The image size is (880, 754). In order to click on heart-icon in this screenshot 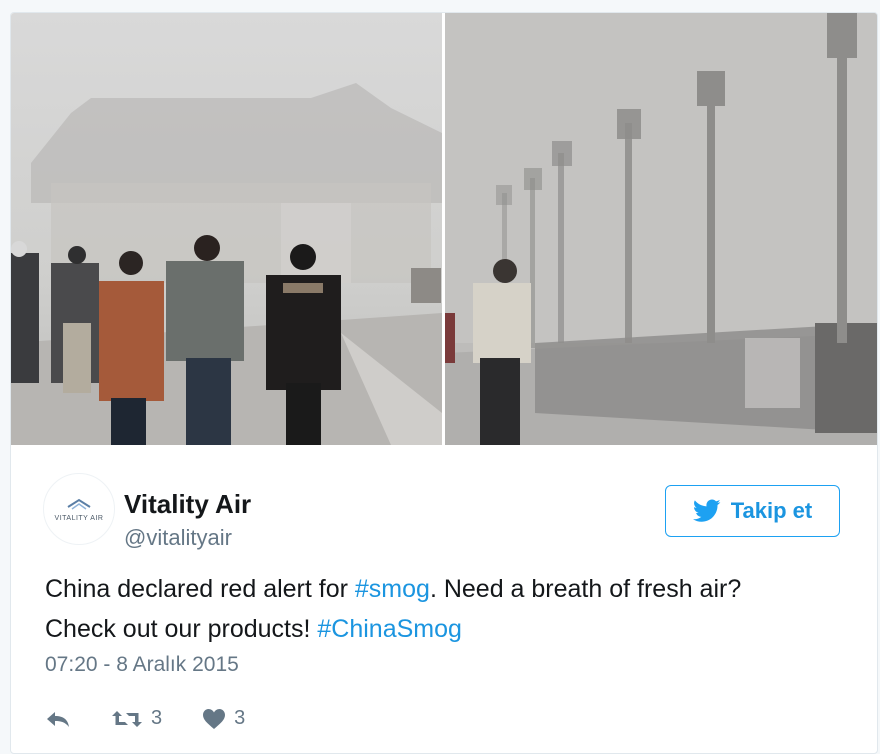, I will do `click(214, 718)`.